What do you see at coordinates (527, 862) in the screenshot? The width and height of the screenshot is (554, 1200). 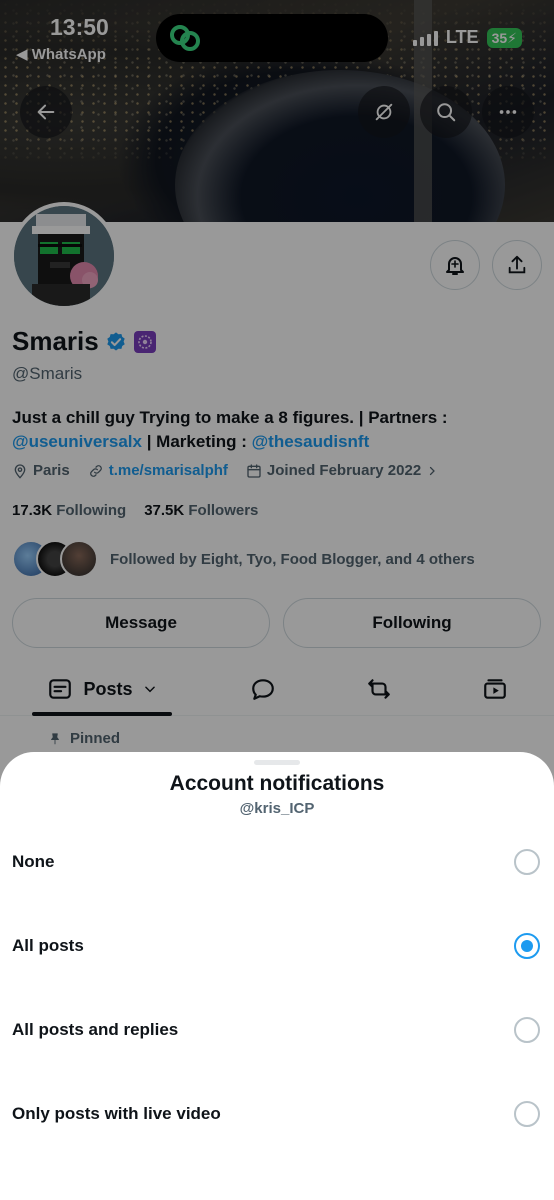 I see `radio-none` at bounding box center [527, 862].